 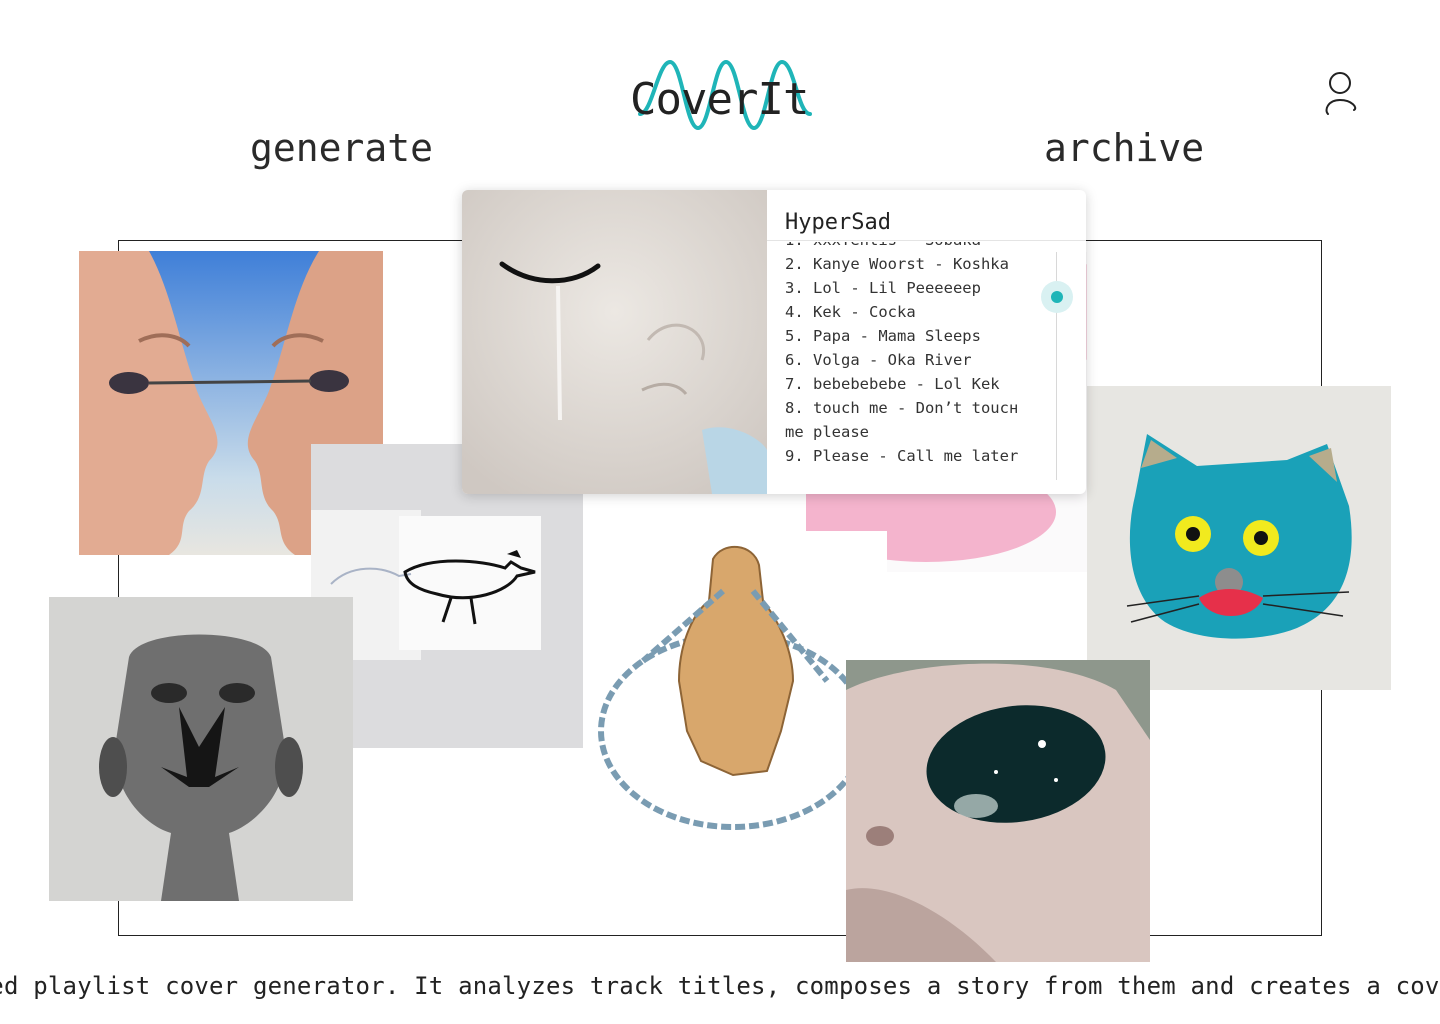 What do you see at coordinates (341, 148) in the screenshot?
I see `nav-generate: generate` at bounding box center [341, 148].